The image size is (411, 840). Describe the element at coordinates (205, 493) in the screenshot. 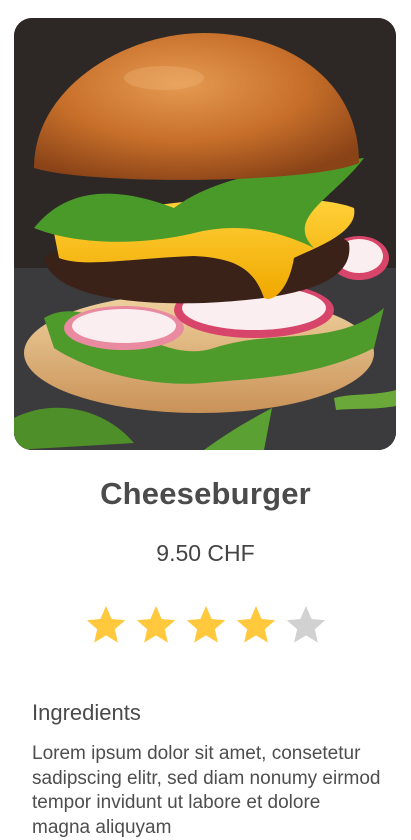

I see `product-name: Cheeseburger` at that location.